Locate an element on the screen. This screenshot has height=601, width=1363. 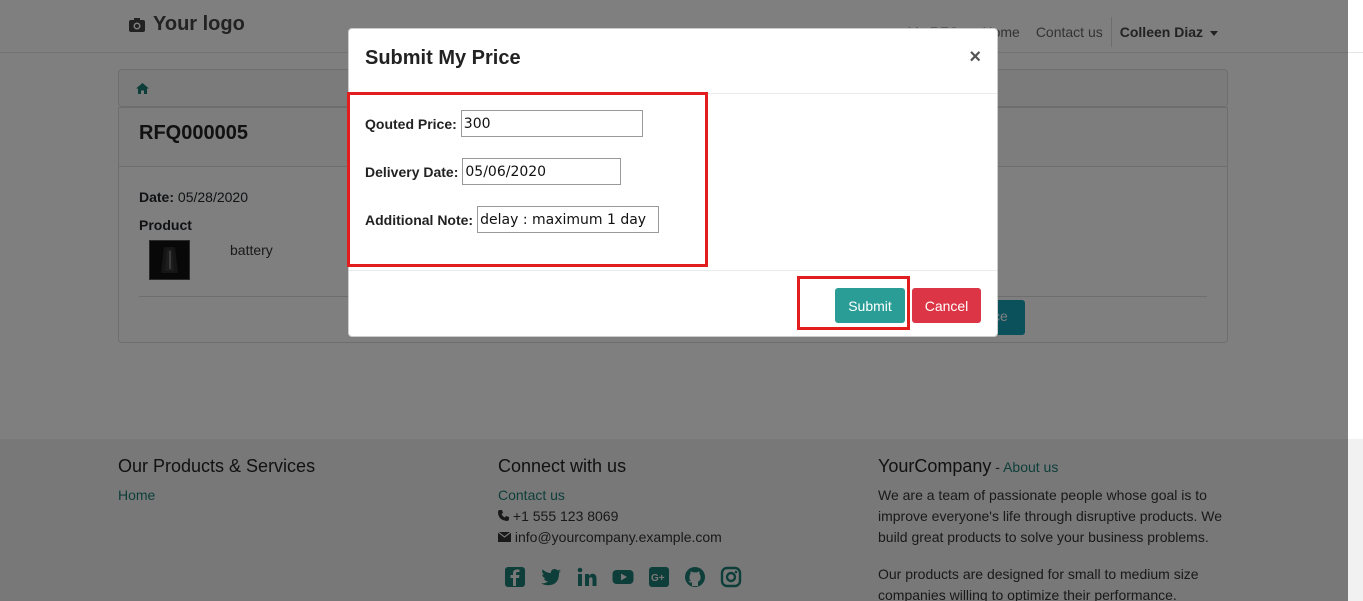
delivery-date-row: Delivery Date: is located at coordinates (493, 171).